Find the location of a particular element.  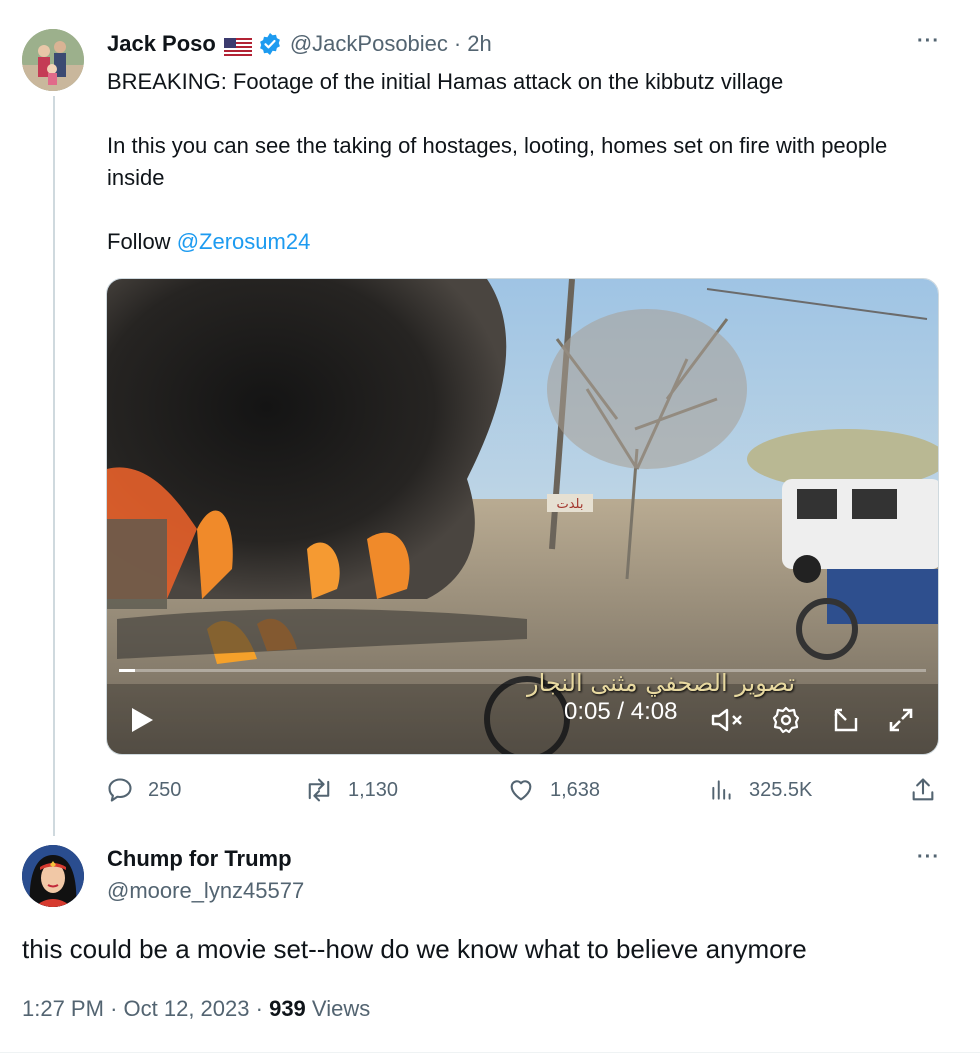

reply-author-avatar is located at coordinates (53, 876).